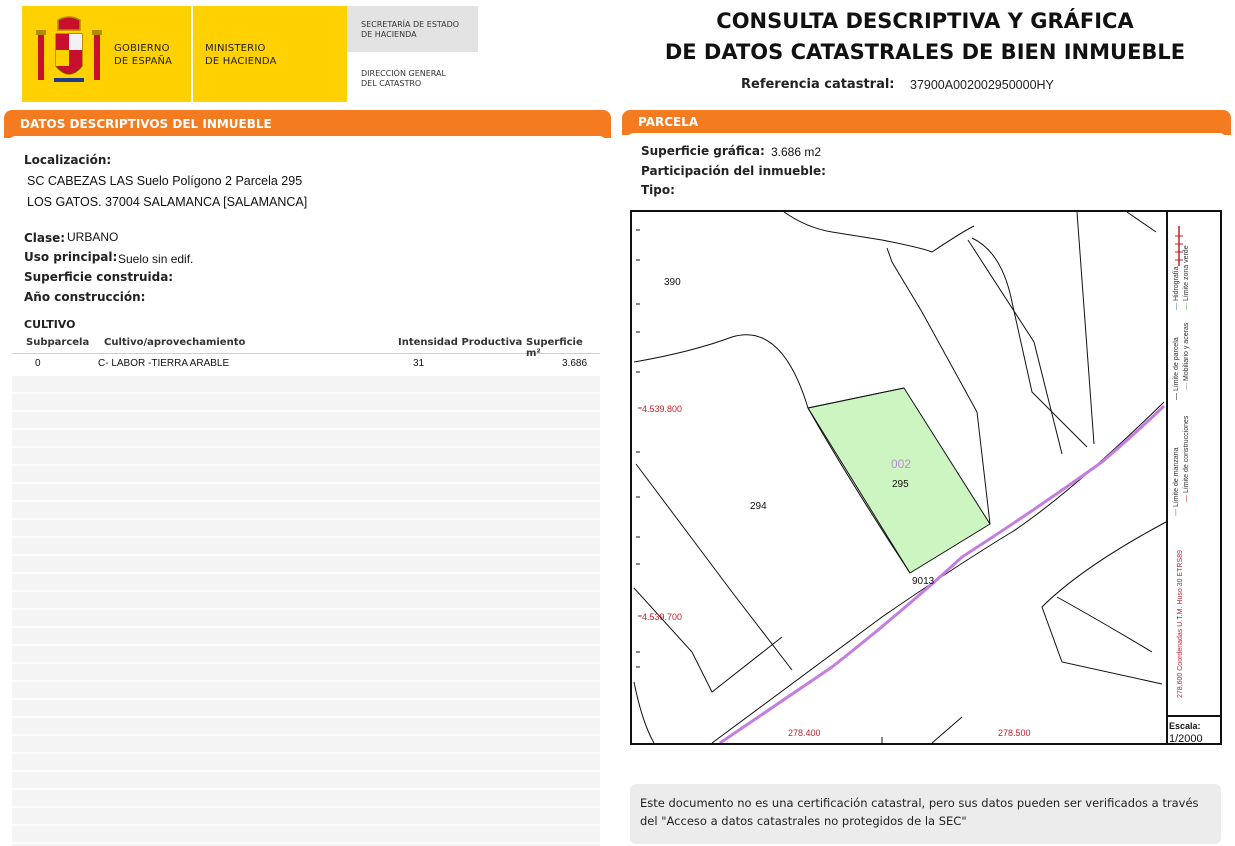  What do you see at coordinates (175, 342) in the screenshot?
I see `header-cultivo: Cultivo/aprovechamiento` at bounding box center [175, 342].